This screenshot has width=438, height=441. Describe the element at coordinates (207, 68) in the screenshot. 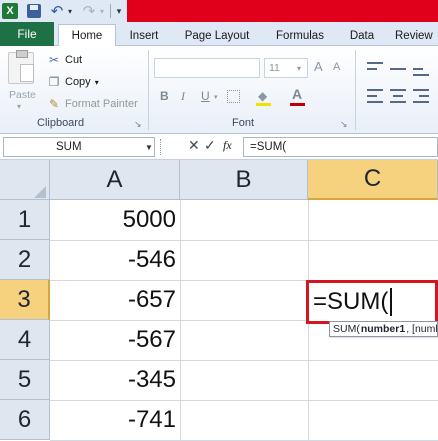

I see `font-name-select` at that location.